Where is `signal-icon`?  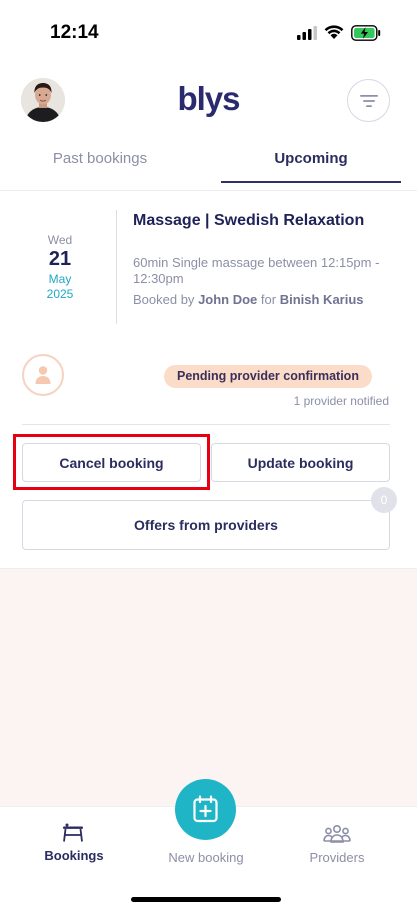
signal-icon is located at coordinates (307, 33).